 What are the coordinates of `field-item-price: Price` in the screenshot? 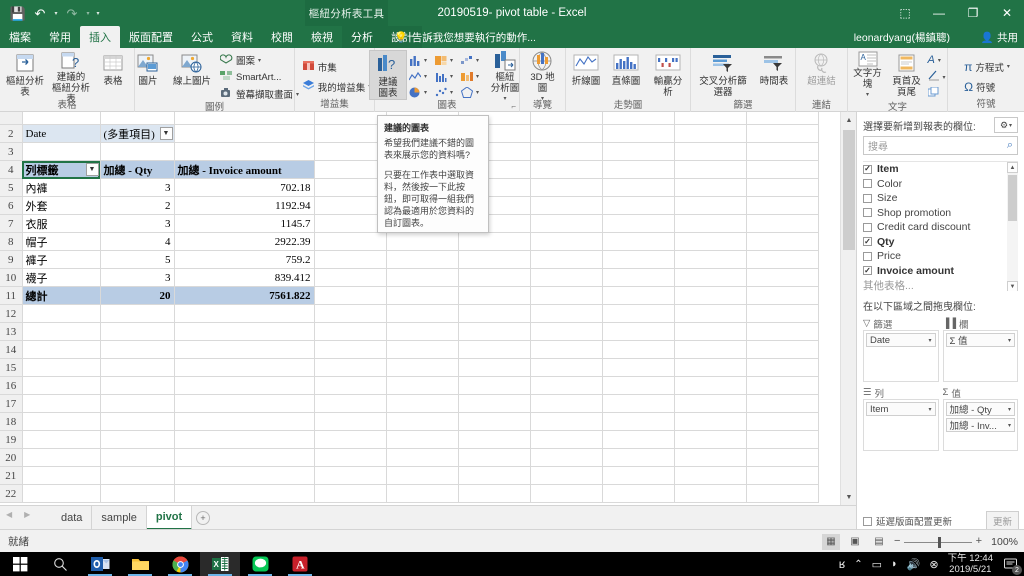 It's located at (940, 256).